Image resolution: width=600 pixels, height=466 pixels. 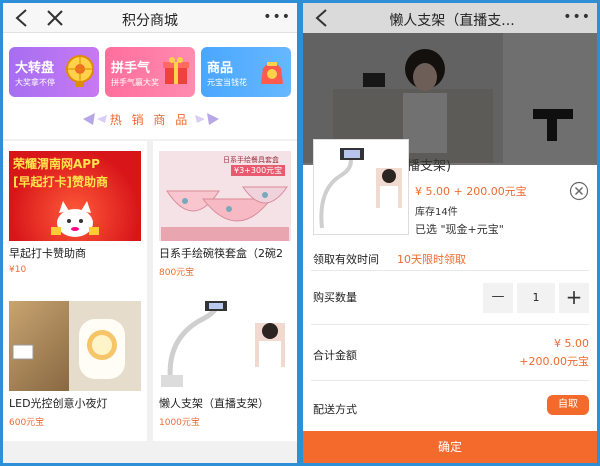 What do you see at coordinates (246, 72) in the screenshot?
I see `banner-goods: 商品 元宝当钱花` at bounding box center [246, 72].